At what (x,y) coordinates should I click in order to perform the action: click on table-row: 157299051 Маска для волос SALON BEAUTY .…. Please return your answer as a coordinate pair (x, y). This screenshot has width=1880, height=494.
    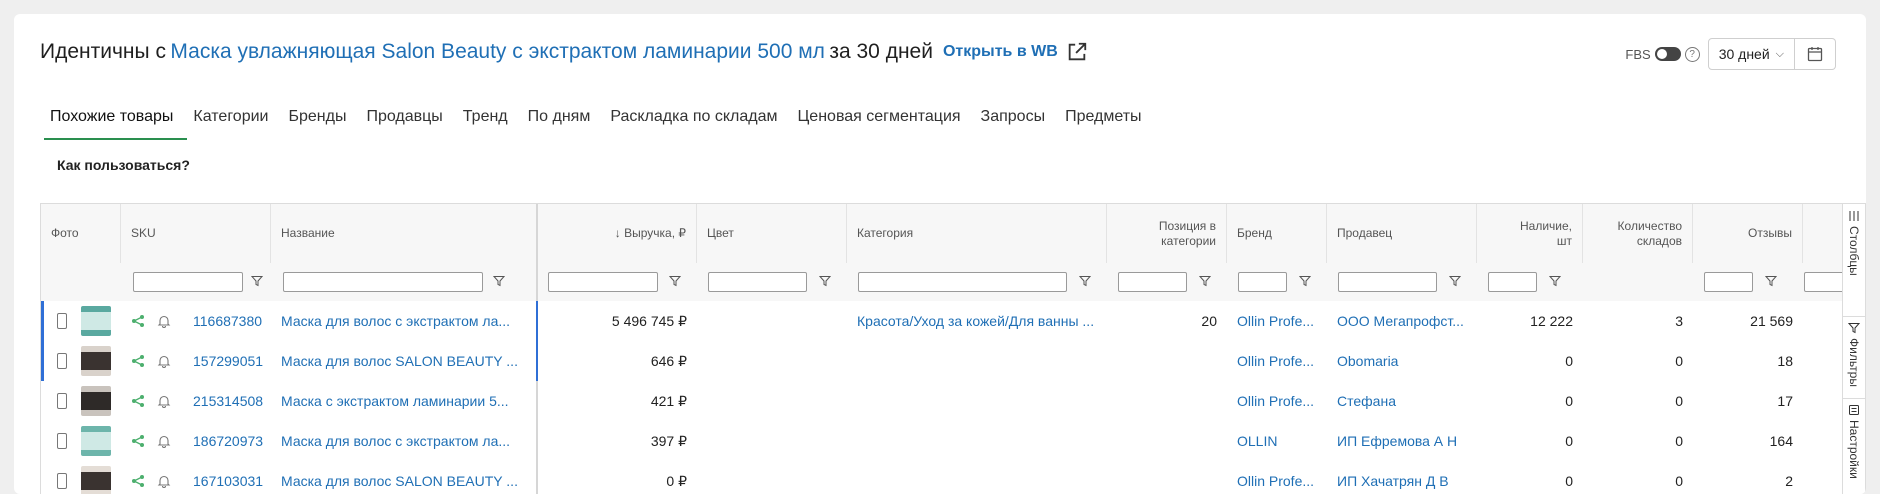
    Looking at the image, I should click on (953, 361).